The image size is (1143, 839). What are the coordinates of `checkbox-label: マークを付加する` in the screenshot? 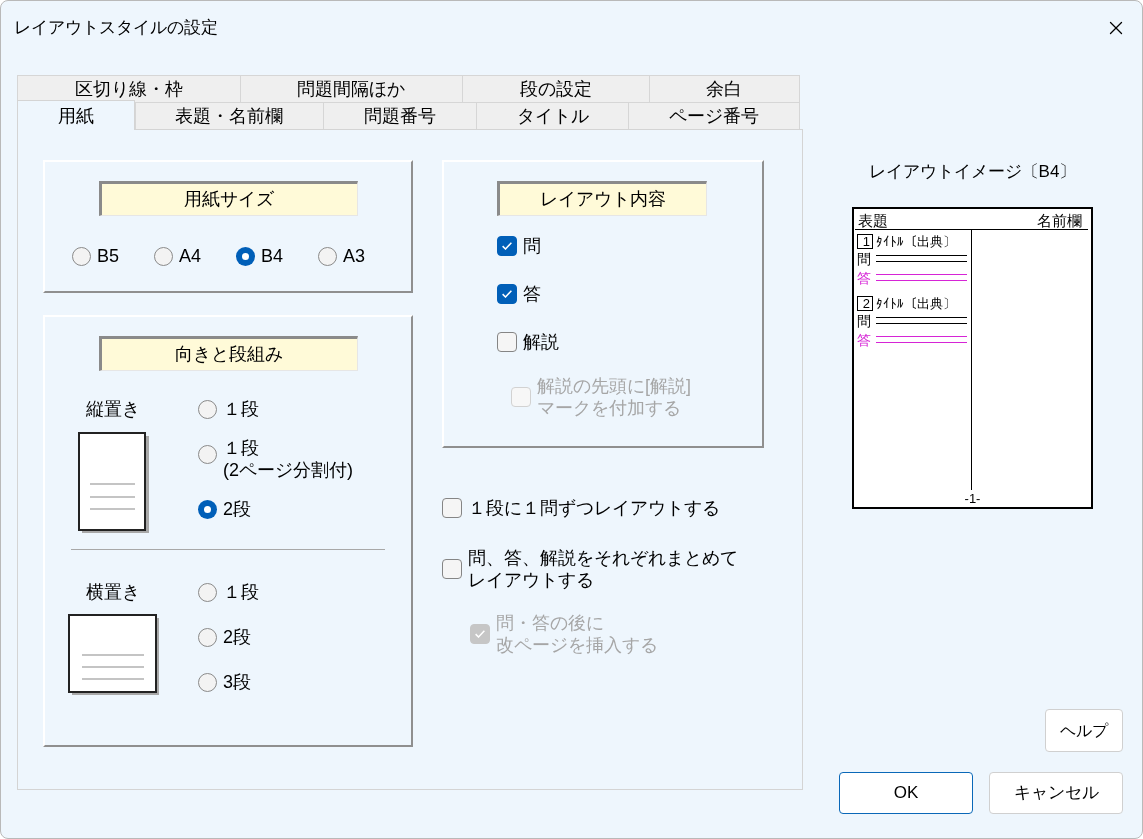 It's located at (609, 408).